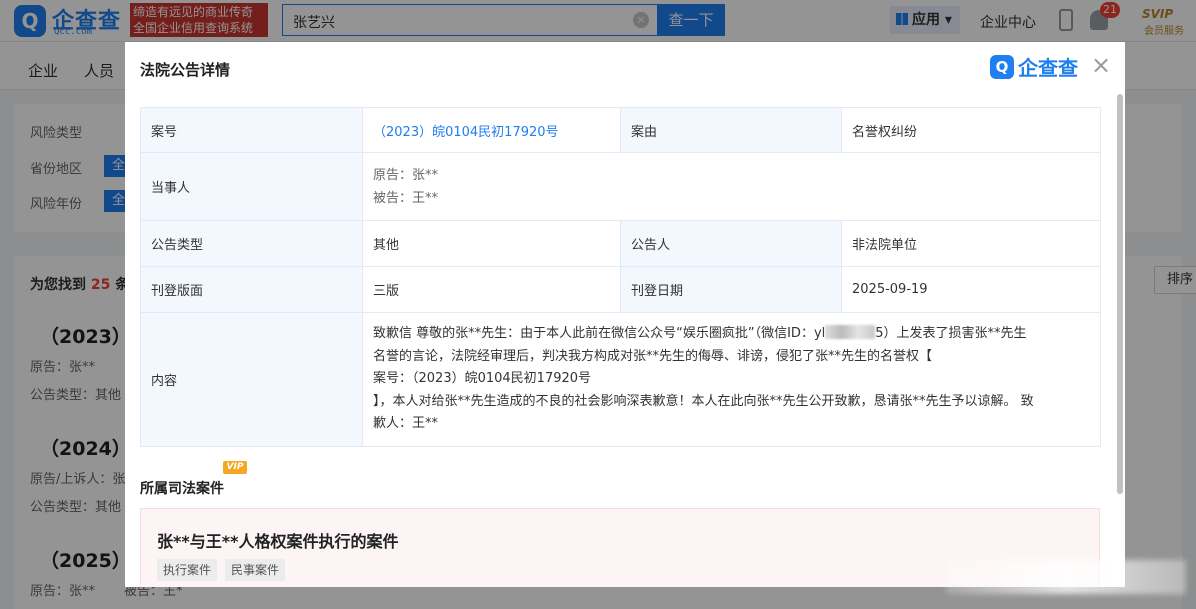 The image size is (1196, 609). What do you see at coordinates (1120, 294) in the screenshot?
I see `modal-scrollbar` at bounding box center [1120, 294].